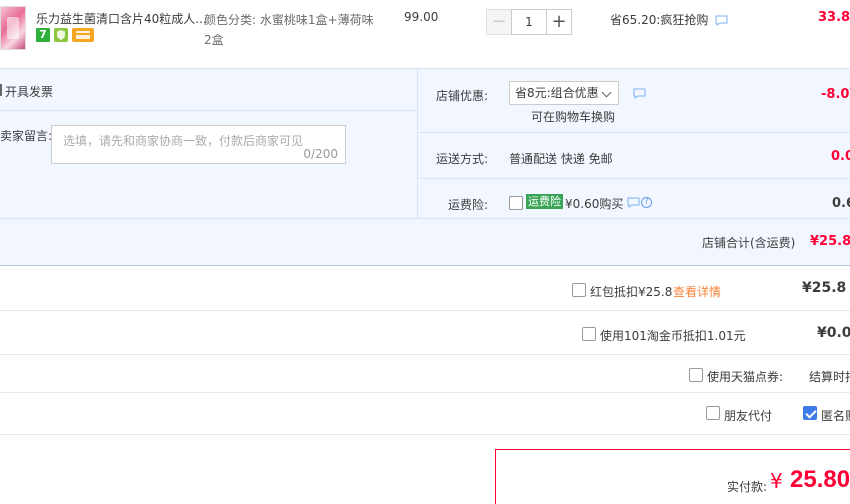  What do you see at coordinates (833, 333) in the screenshot?
I see `taojinbi-amount: ¥0.0` at bounding box center [833, 333].